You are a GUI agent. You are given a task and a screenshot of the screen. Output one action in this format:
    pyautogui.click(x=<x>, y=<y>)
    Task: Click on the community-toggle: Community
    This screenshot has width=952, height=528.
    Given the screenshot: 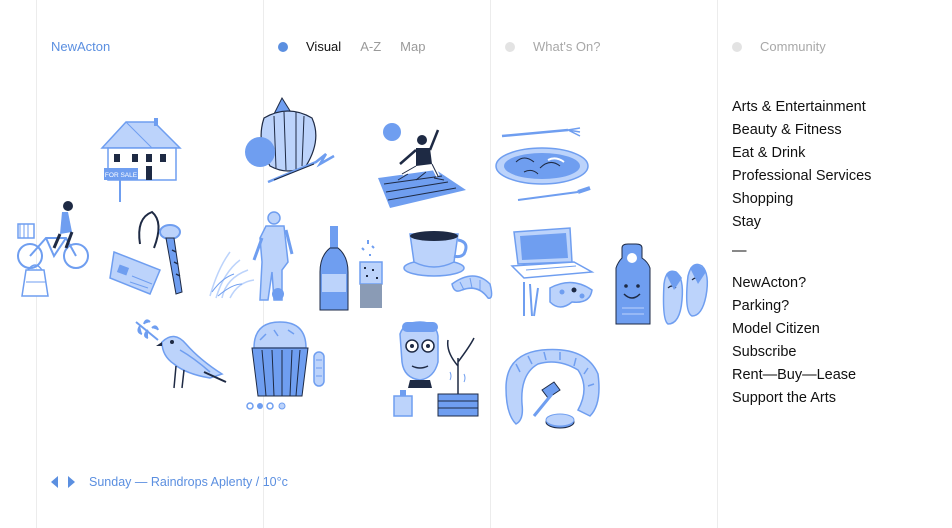 What is the action you would take?
    pyautogui.click(x=779, y=46)
    